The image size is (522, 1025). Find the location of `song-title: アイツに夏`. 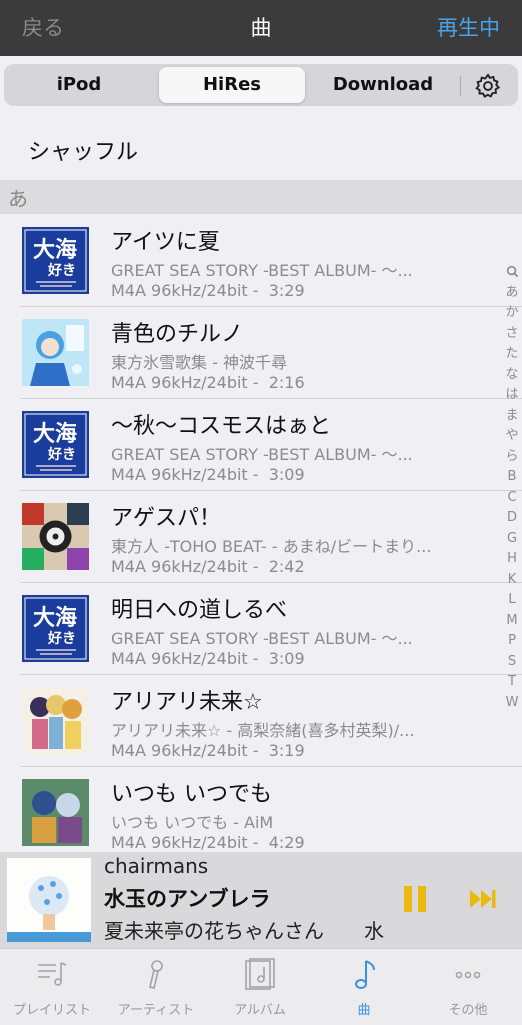

song-title: アイツに夏 is located at coordinates (165, 242).